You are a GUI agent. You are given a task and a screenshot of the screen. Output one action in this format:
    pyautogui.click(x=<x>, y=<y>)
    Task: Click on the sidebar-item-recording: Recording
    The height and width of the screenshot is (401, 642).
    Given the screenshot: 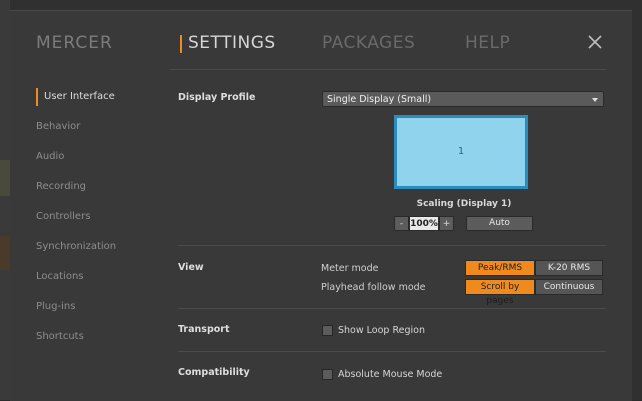 What is the action you would take?
    pyautogui.click(x=101, y=191)
    